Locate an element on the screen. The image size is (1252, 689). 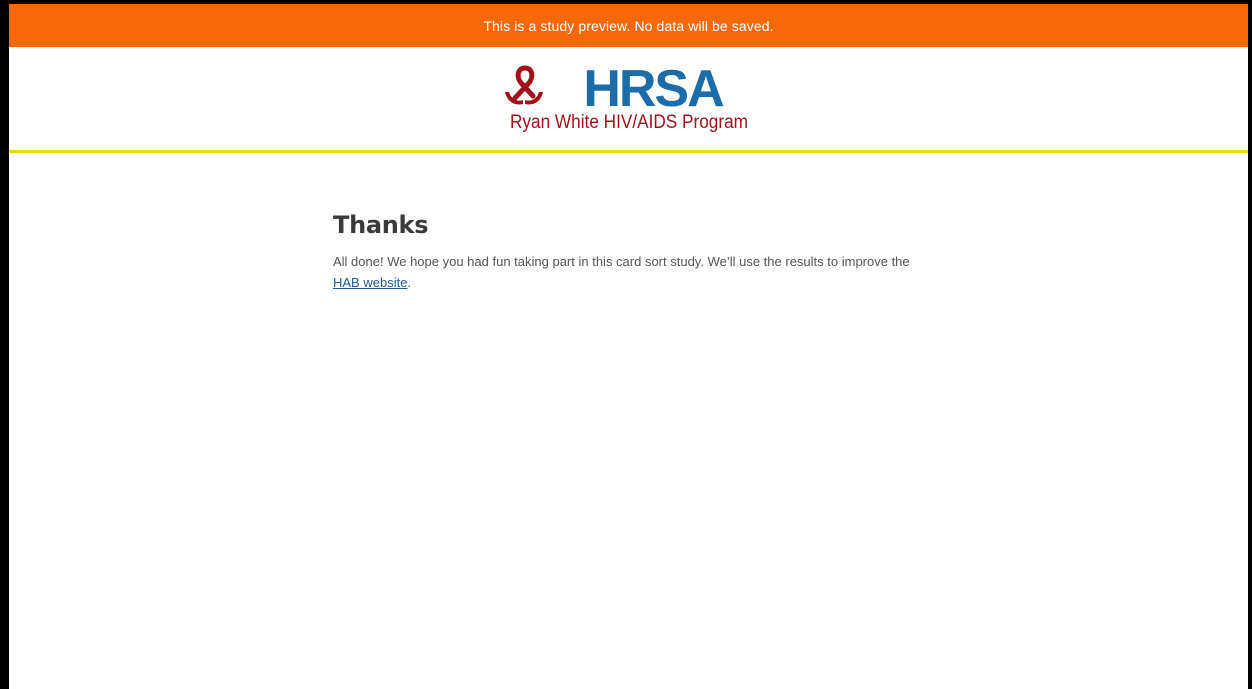
hrsa-logo: HRSA Ryan White HIV/AIDS Program is located at coordinates (626, 97).